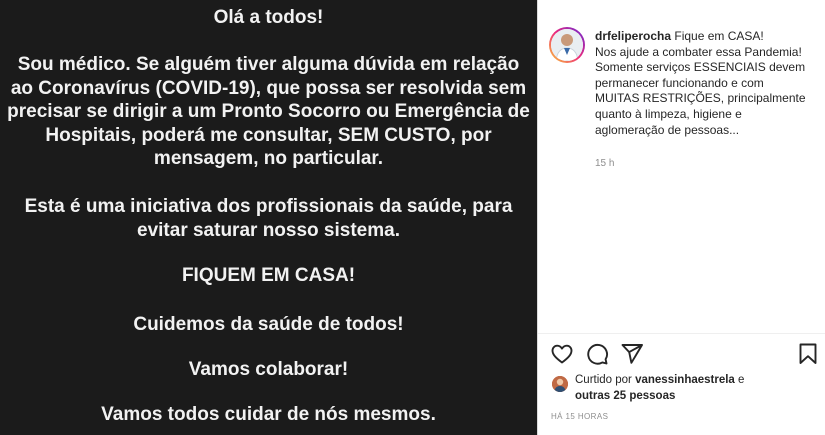  What do you see at coordinates (633, 36) in the screenshot?
I see `author-username: drfeliperocha` at bounding box center [633, 36].